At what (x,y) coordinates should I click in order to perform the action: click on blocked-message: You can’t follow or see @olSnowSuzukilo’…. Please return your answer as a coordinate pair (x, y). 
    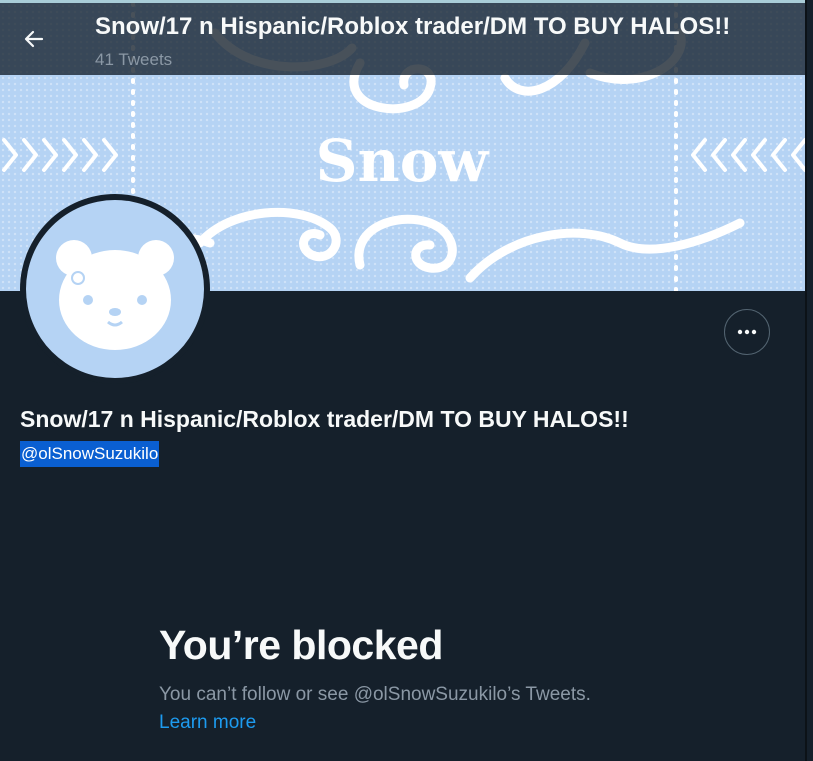
    Looking at the image, I should click on (375, 694).